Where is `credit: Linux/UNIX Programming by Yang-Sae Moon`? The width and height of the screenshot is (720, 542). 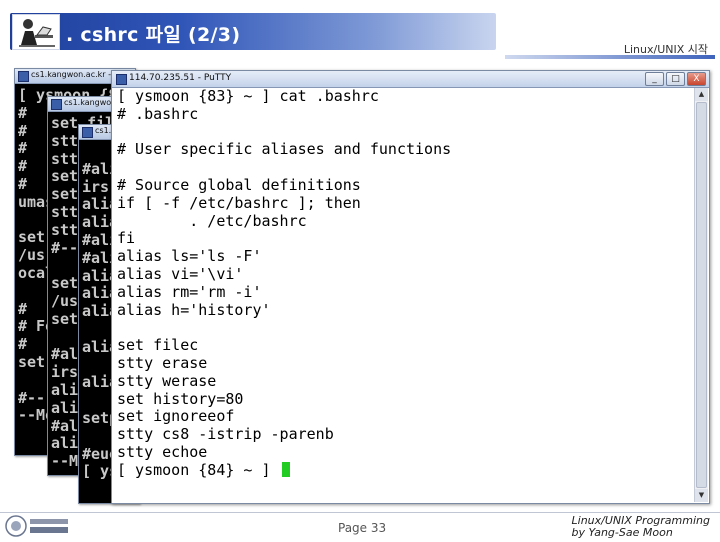 credit: Linux/UNIX Programming by Yang-Sae Moon is located at coordinates (641, 527).